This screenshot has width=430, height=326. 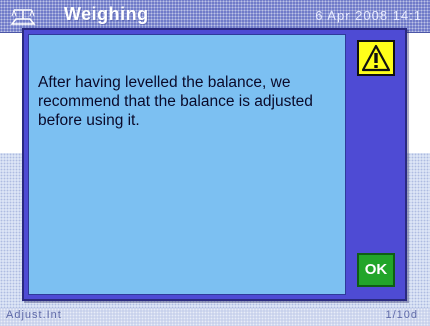 What do you see at coordinates (401, 315) in the screenshot?
I see `status-readability: 1/10d` at bounding box center [401, 315].